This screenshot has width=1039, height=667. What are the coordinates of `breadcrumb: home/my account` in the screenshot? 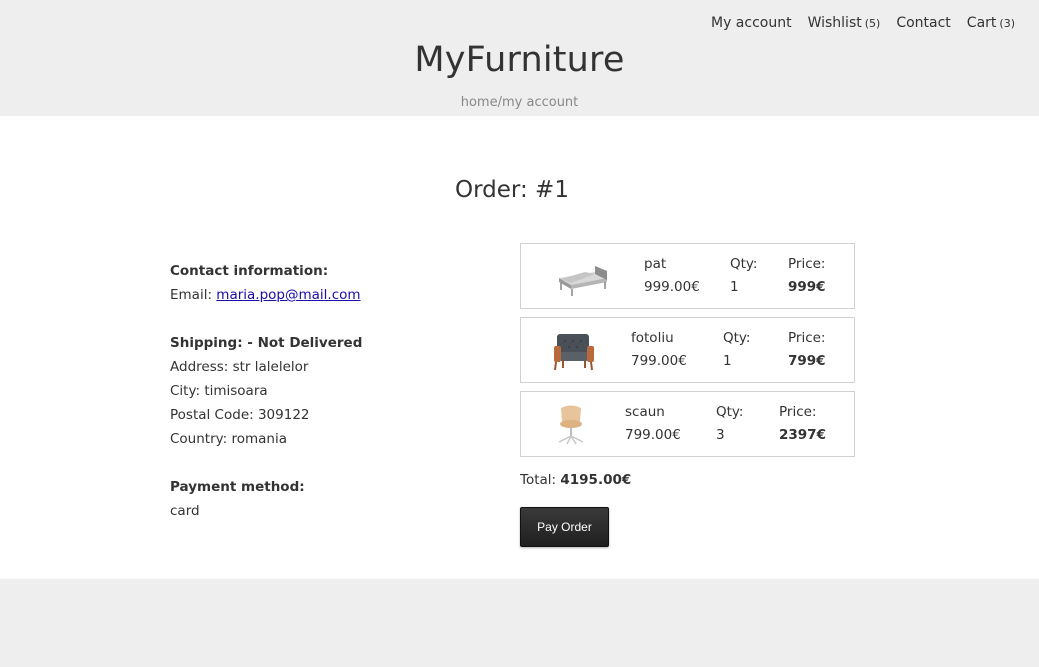 It's located at (519, 102).